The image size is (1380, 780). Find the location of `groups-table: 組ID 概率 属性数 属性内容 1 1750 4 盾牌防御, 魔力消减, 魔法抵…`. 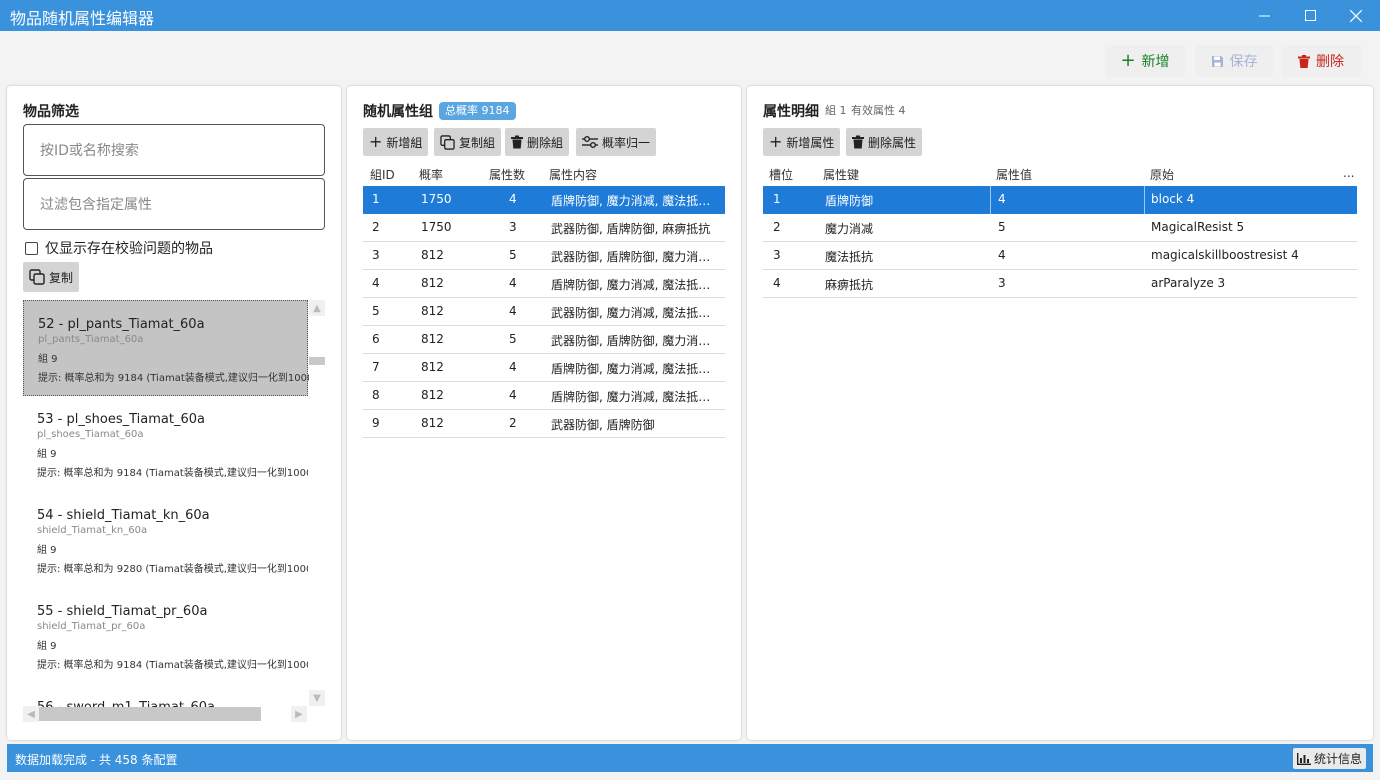

groups-table: 組ID 概率 属性数 属性内容 1 1750 4 盾牌防御, 魔力消减, 魔法抵… is located at coordinates (544, 302).